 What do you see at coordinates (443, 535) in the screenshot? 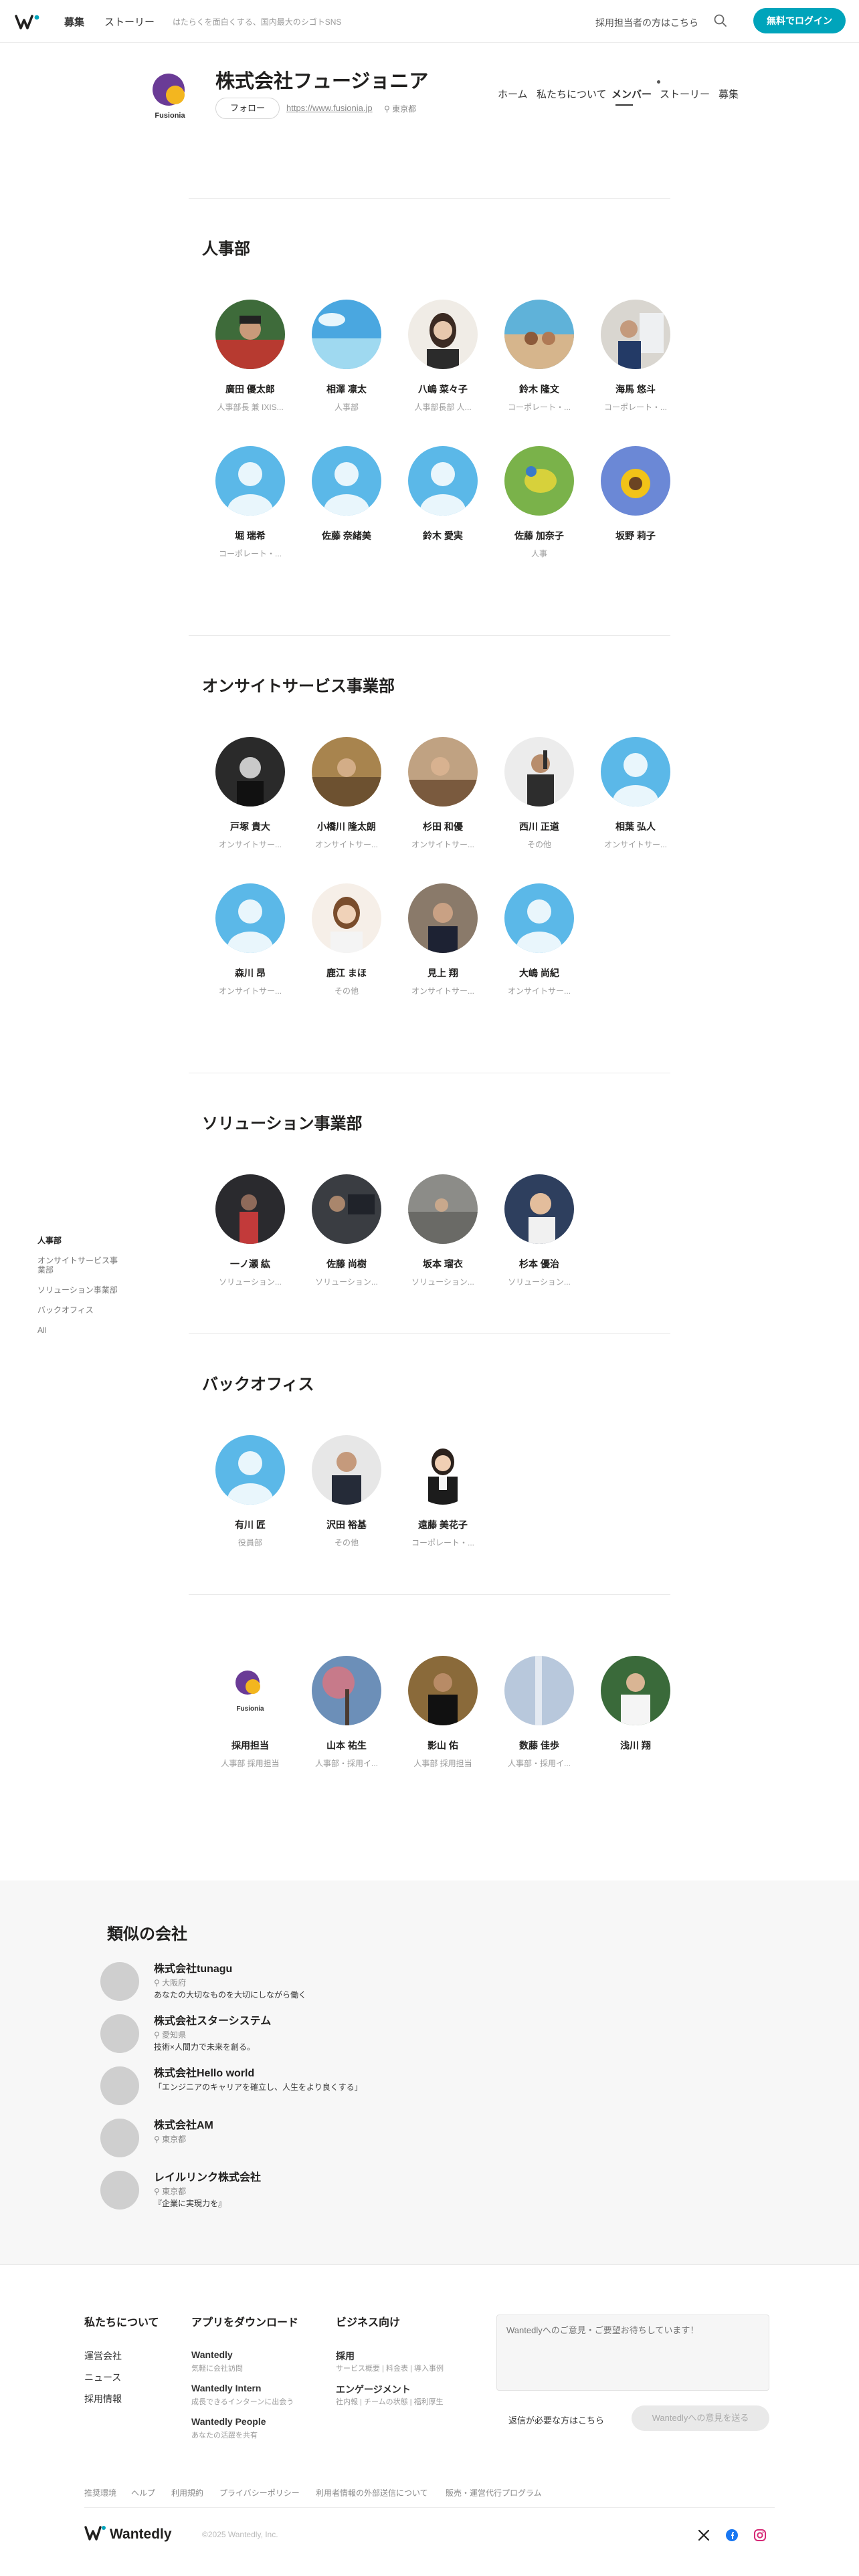
I see `member-name: 鈴木 愛実` at bounding box center [443, 535].